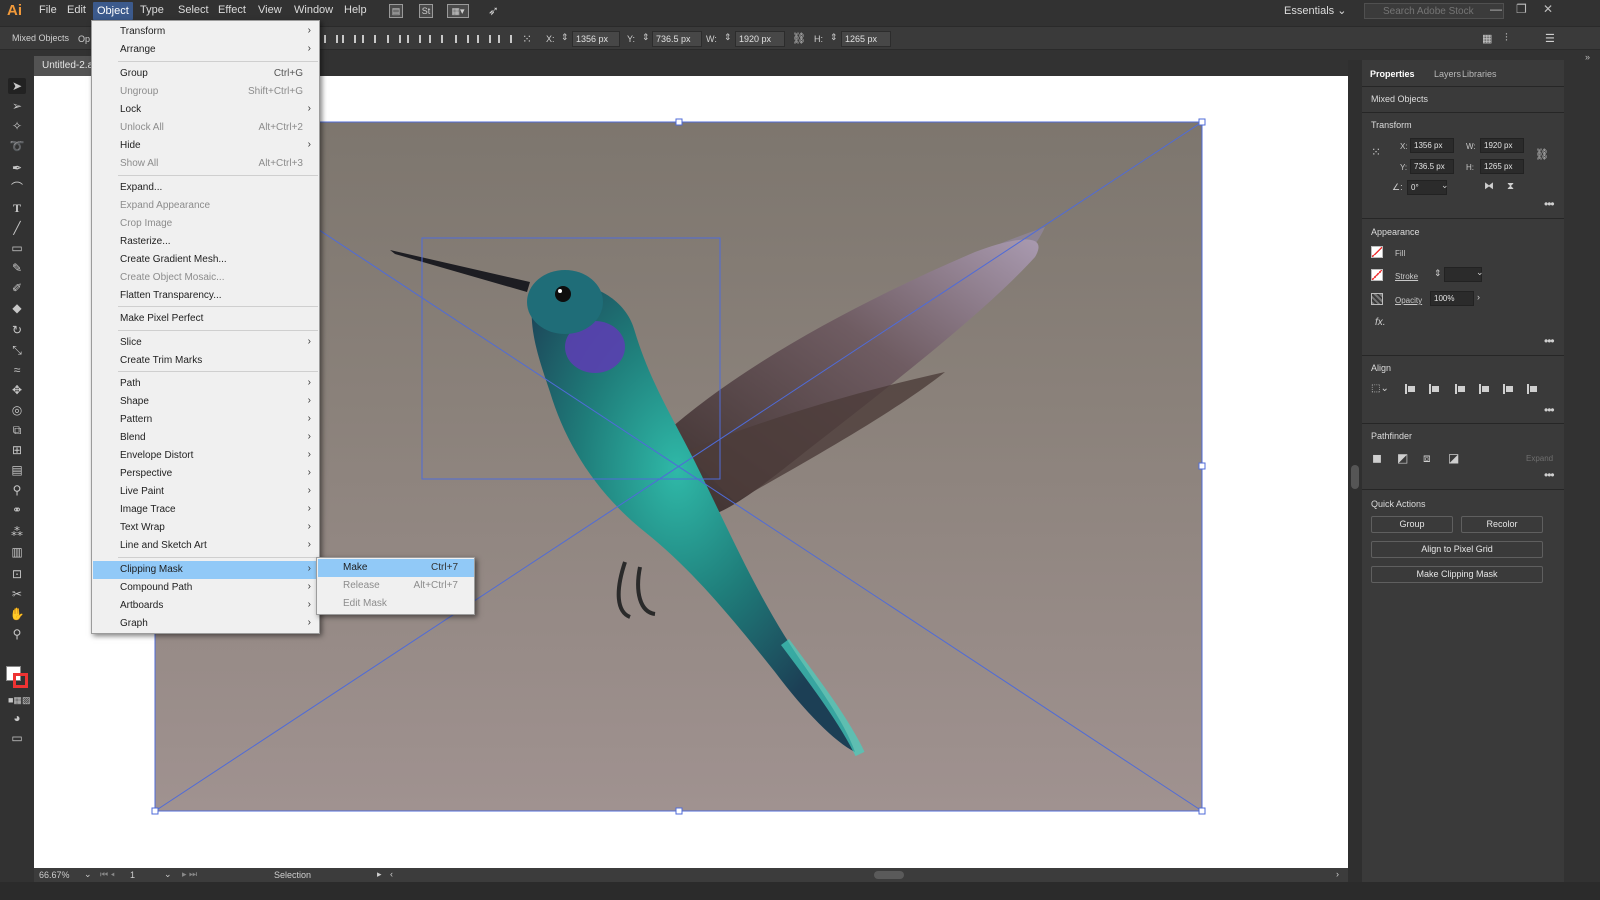 This screenshot has width=1600, height=900. Describe the element at coordinates (527, 39) in the screenshot. I see `reference-point-icon: ⁙` at that location.